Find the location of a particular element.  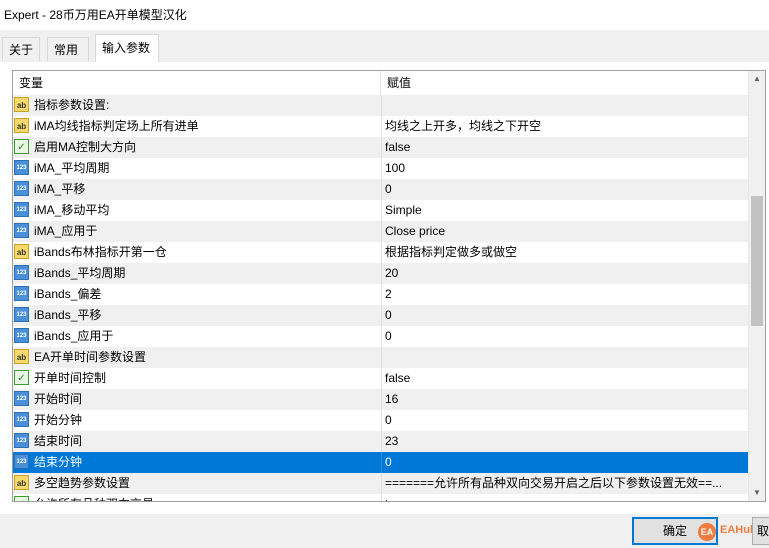

parameter-value: 2 is located at coordinates (567, 294).